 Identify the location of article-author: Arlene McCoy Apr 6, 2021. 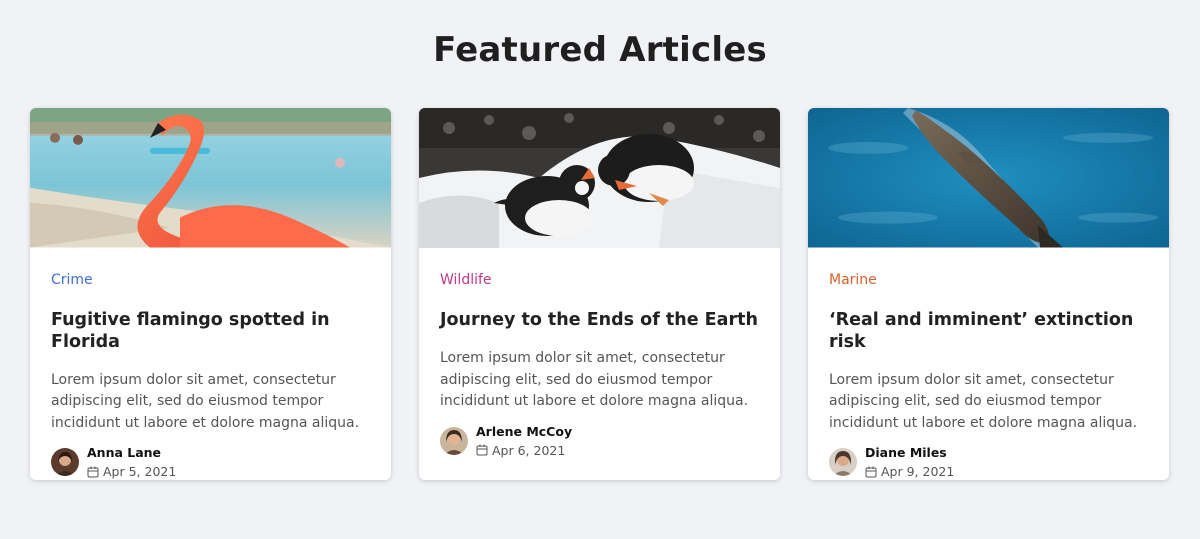
(599, 441).